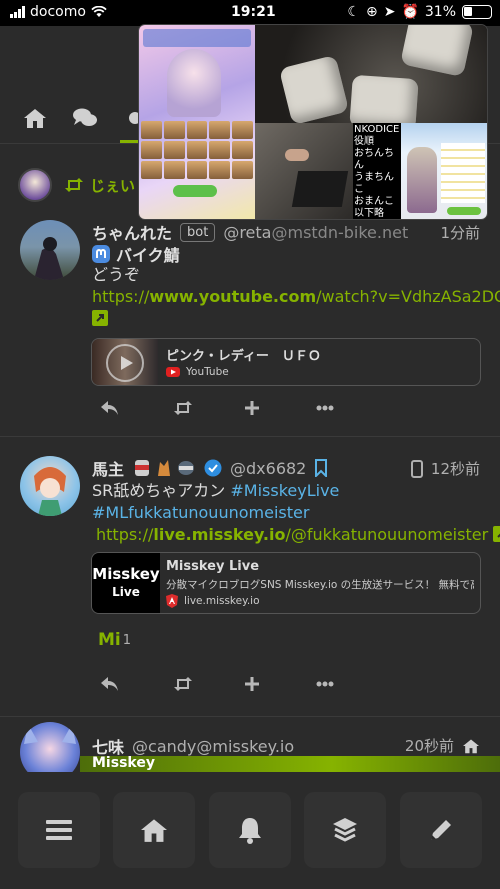 The width and height of the screenshot is (500, 889). I want to click on timestamp: 20秒前, so click(429, 745).